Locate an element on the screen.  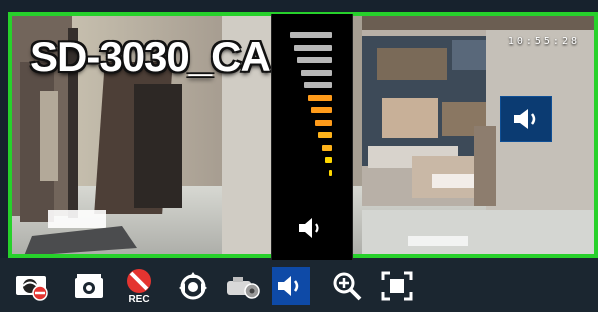
audio-button is located at coordinates (291, 286).